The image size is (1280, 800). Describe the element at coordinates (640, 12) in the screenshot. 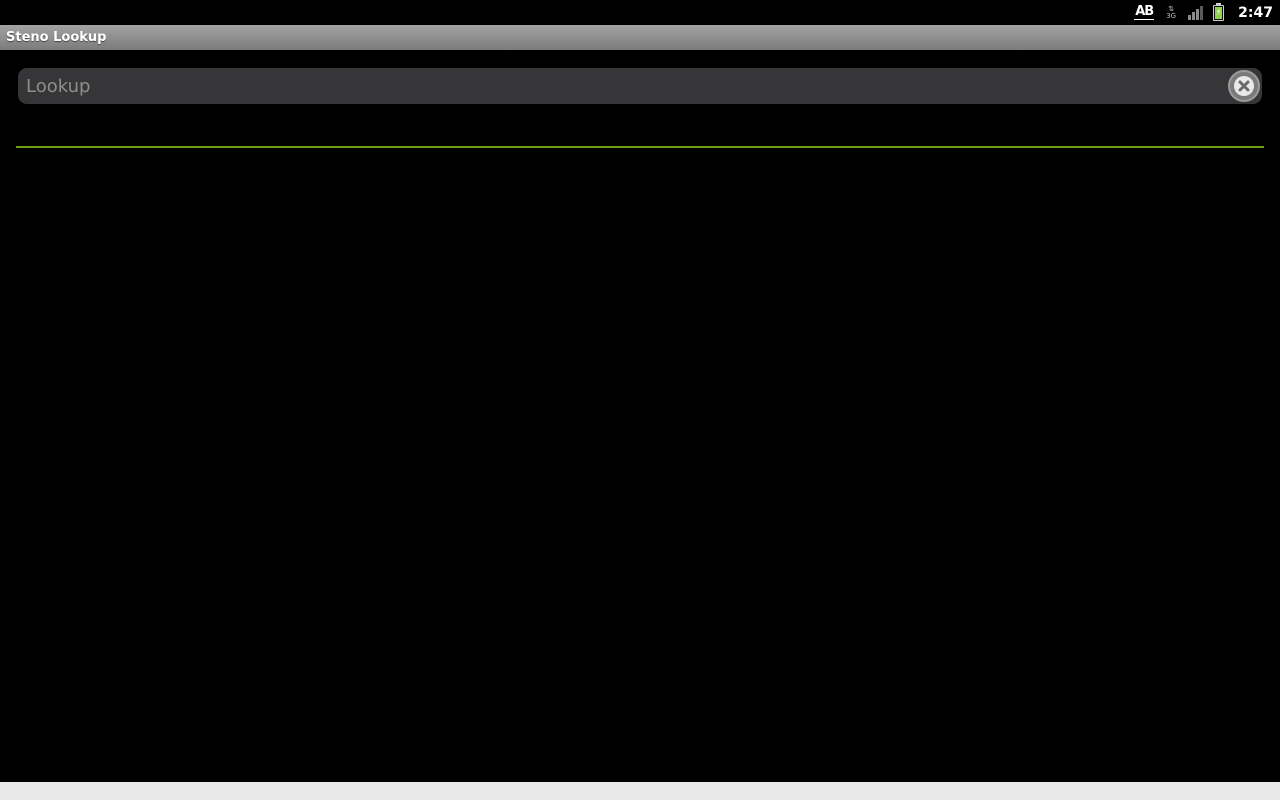

I see `status-bar: AB ⇅ 3G ⚡ 2:47` at that location.